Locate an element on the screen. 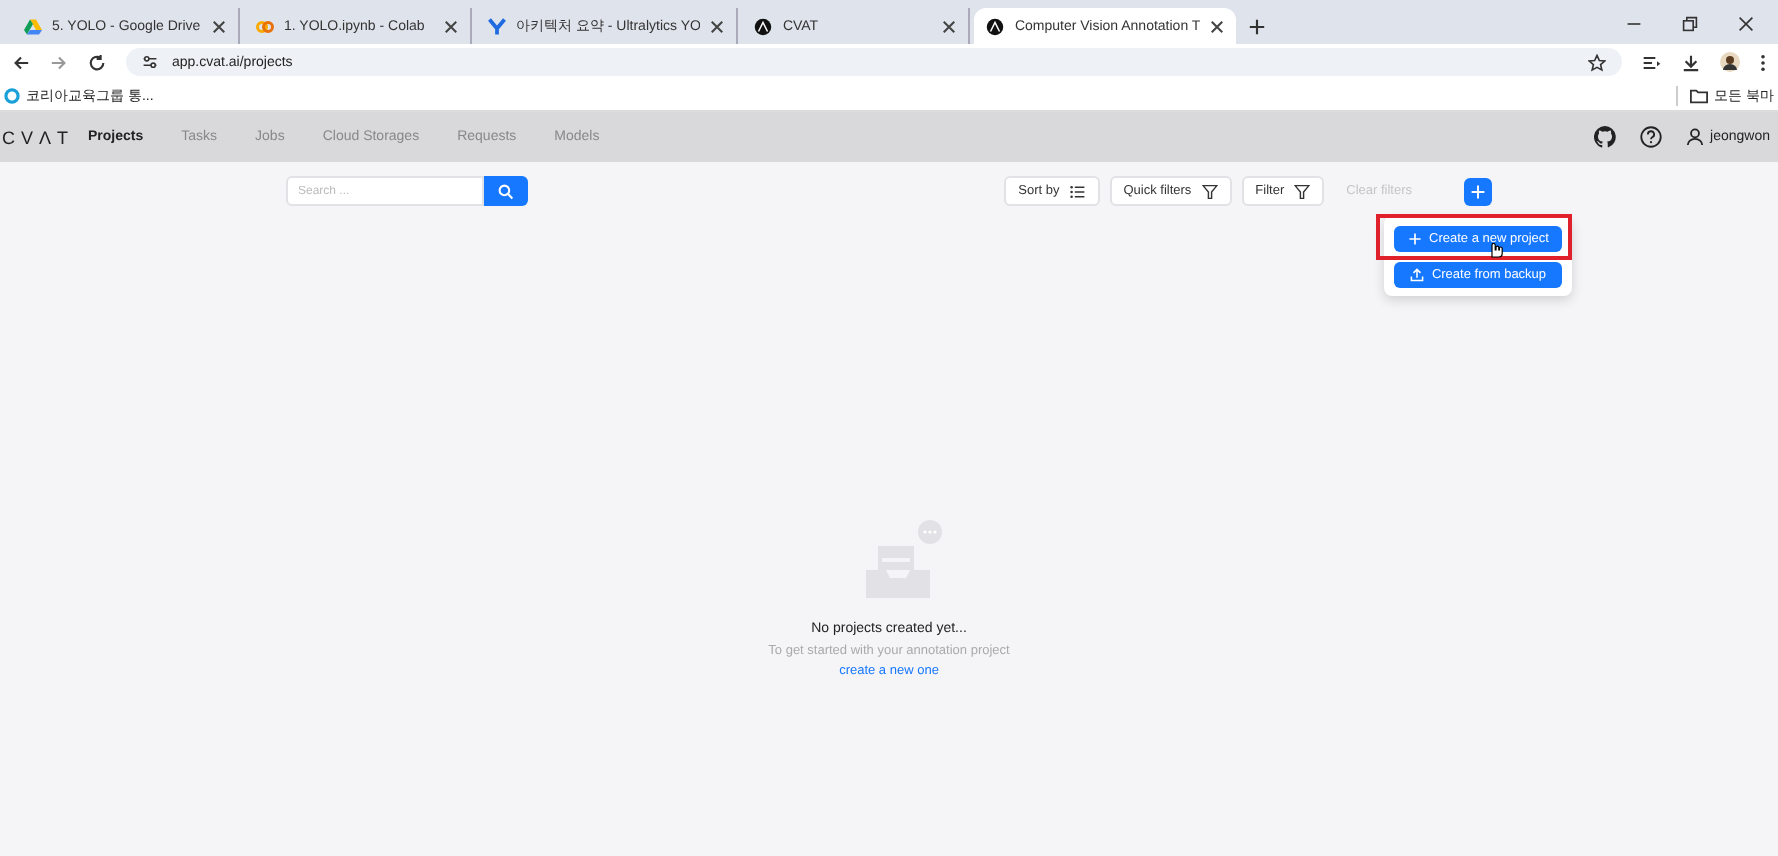 This screenshot has width=1778, height=856. site-settings-icon is located at coordinates (150, 62).